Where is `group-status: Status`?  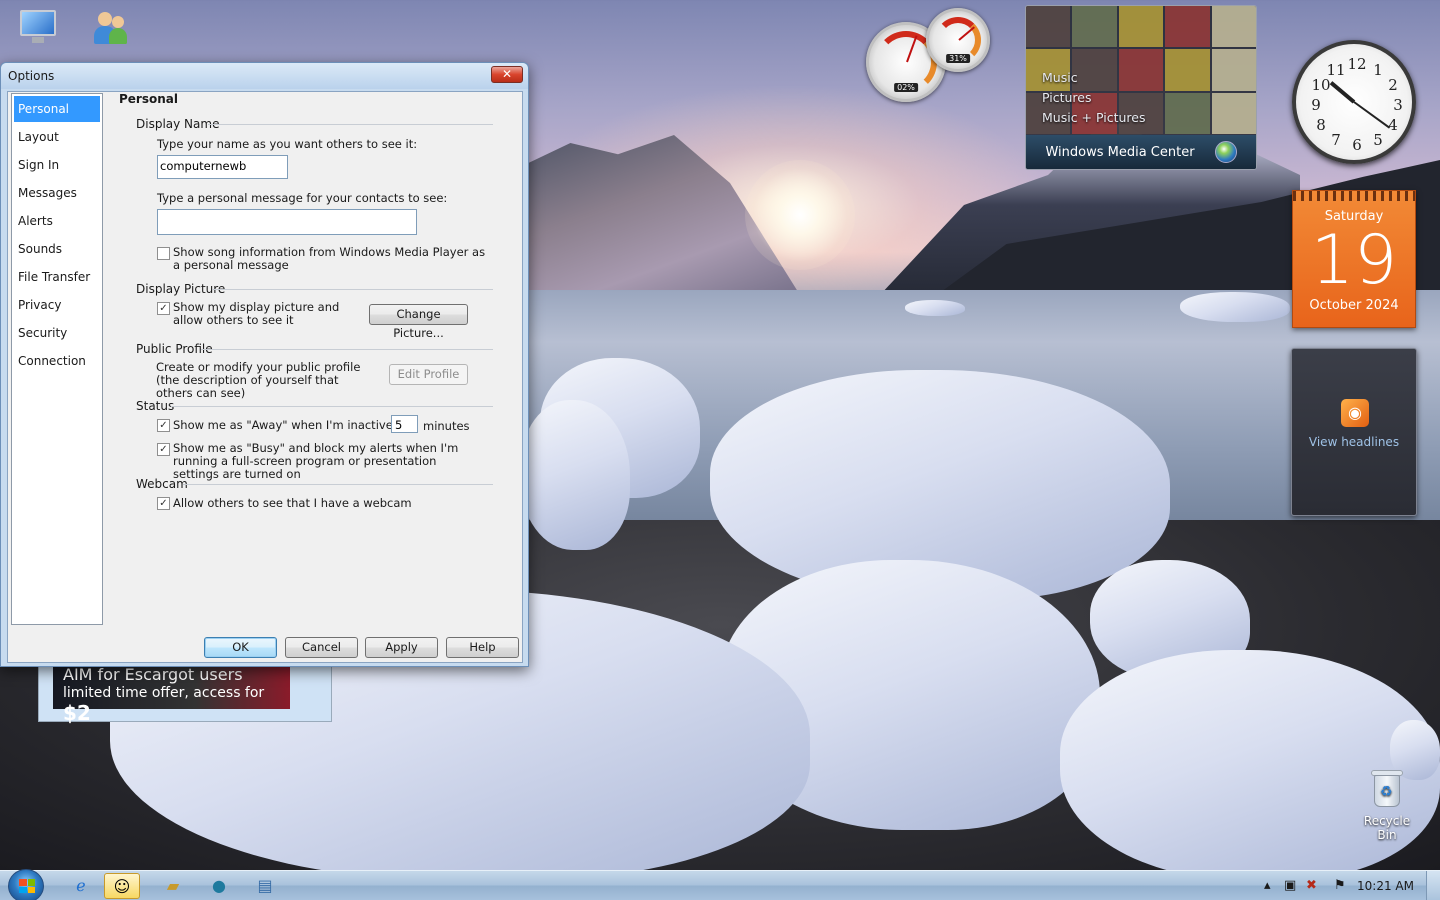 group-status: Status is located at coordinates (155, 406).